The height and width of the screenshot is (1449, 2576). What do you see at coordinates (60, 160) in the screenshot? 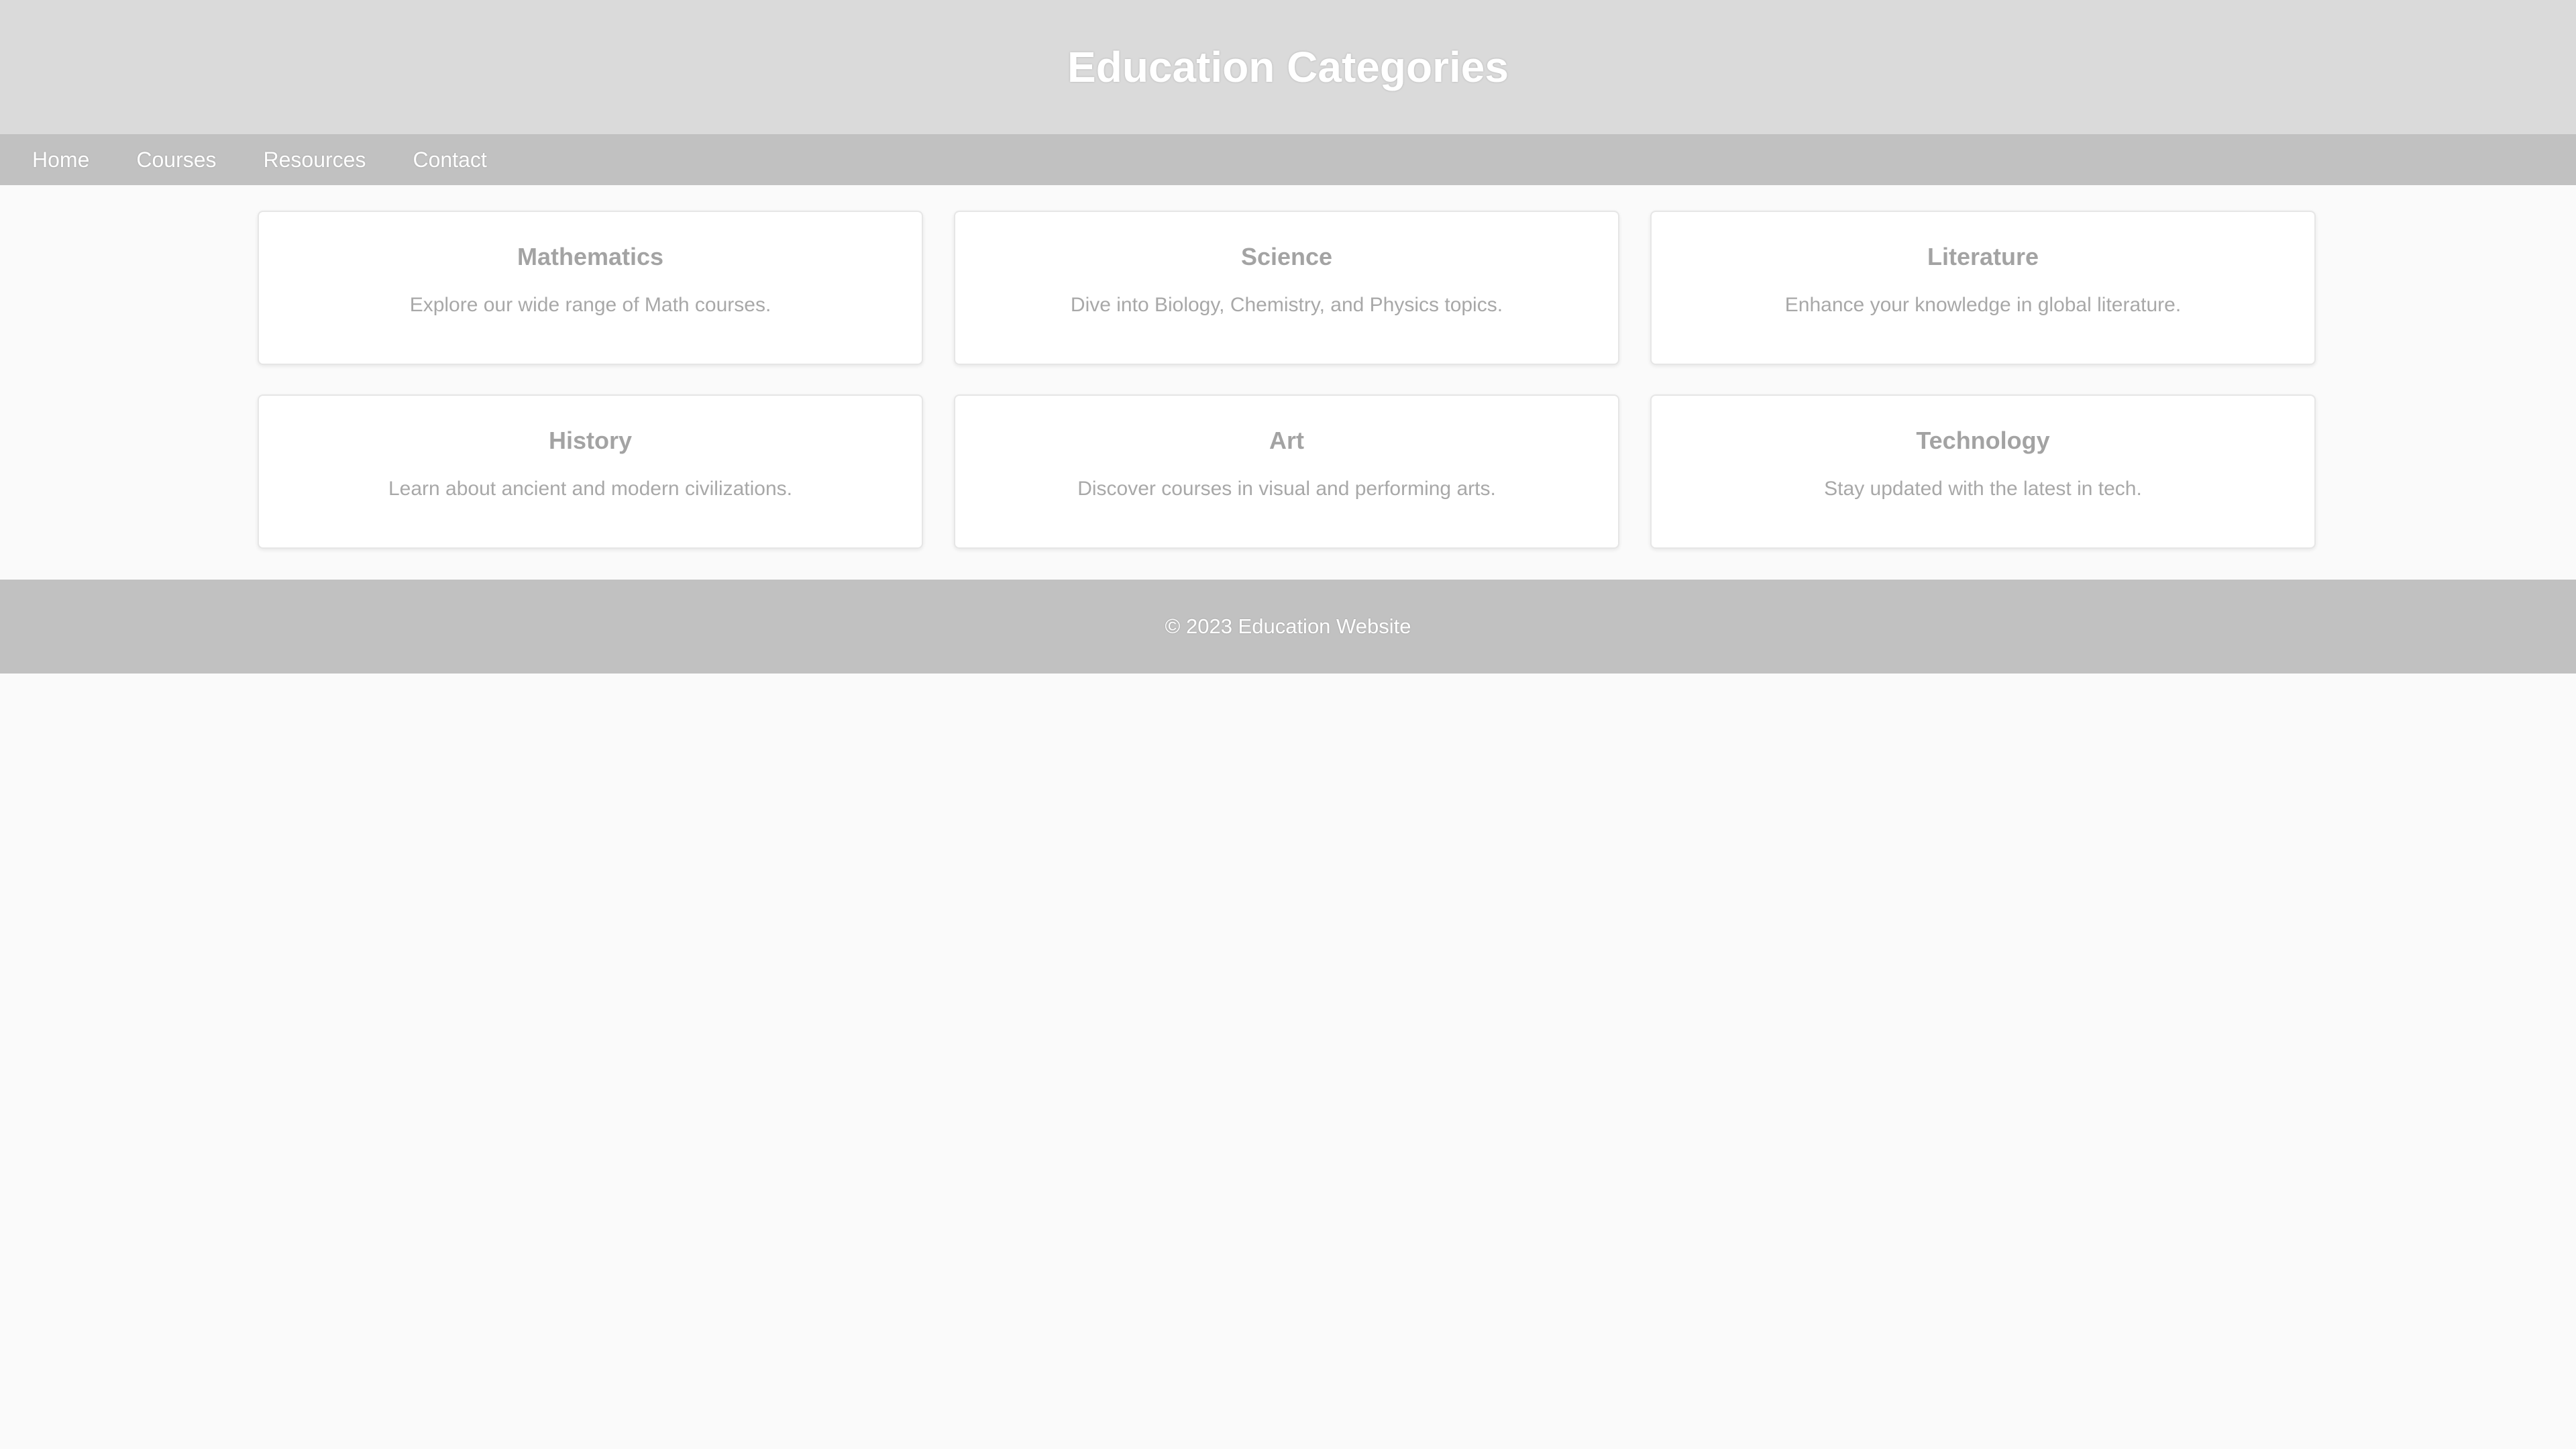
I see `nav-link-home: Home` at bounding box center [60, 160].